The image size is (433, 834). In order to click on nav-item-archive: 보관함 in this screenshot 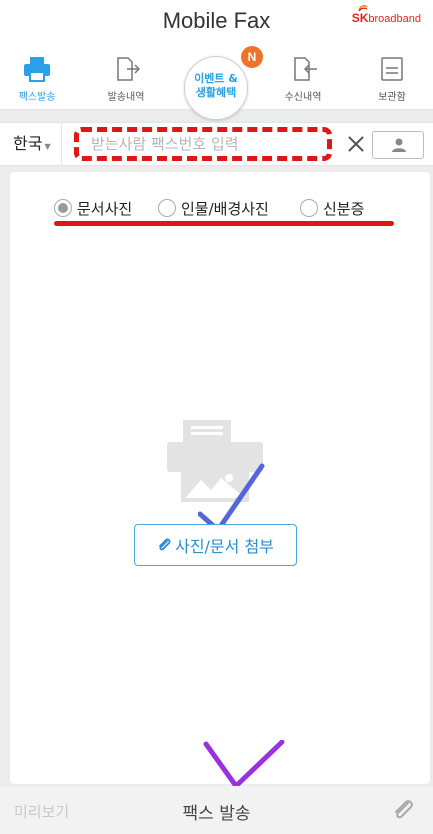, I will do `click(392, 78)`.